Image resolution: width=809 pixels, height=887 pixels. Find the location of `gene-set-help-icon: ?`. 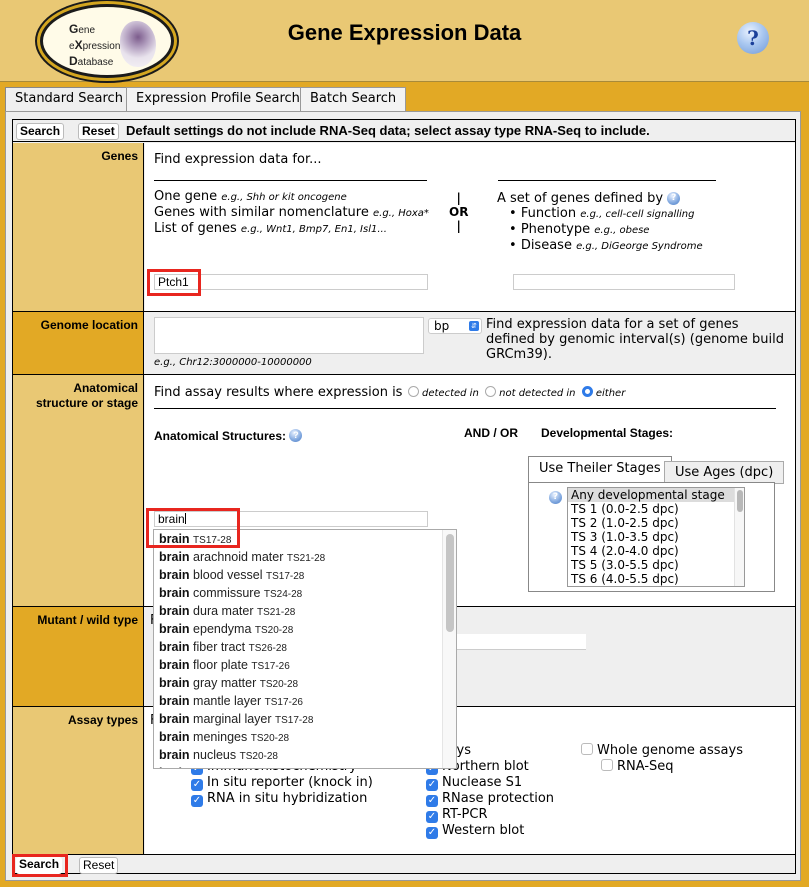

gene-set-help-icon: ? is located at coordinates (674, 198).